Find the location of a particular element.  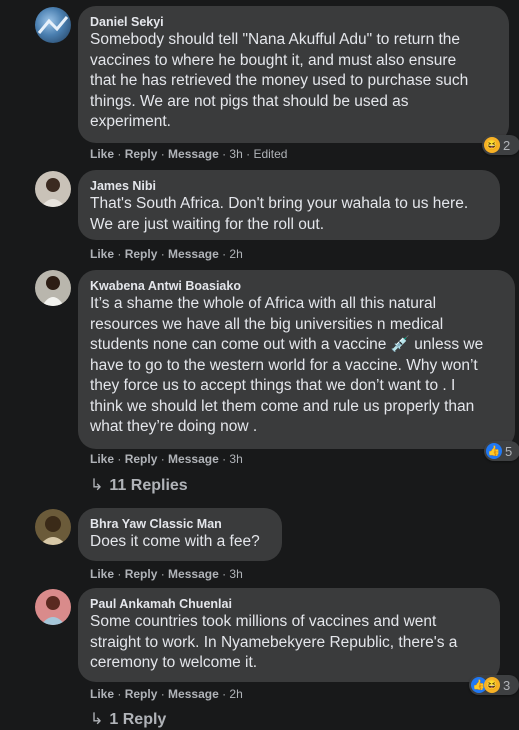

replies-count-label: 11 Replies is located at coordinates (148, 485).